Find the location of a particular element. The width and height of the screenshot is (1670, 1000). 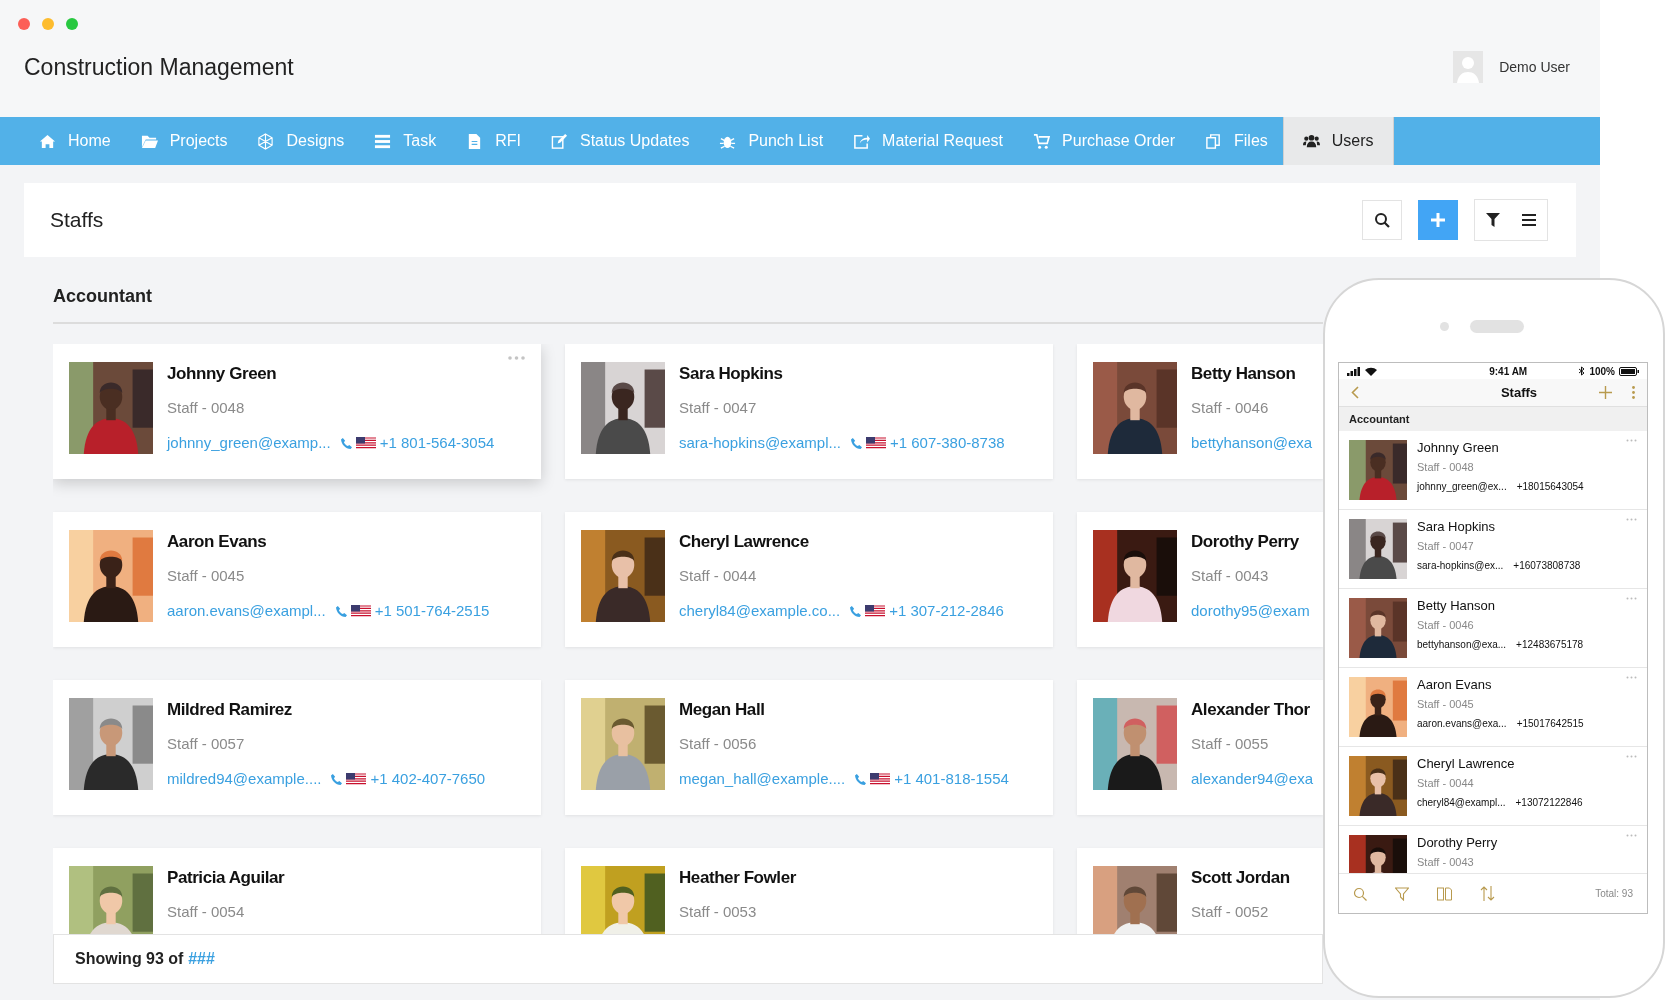

staff-id: Staff - 0057 is located at coordinates (206, 744).